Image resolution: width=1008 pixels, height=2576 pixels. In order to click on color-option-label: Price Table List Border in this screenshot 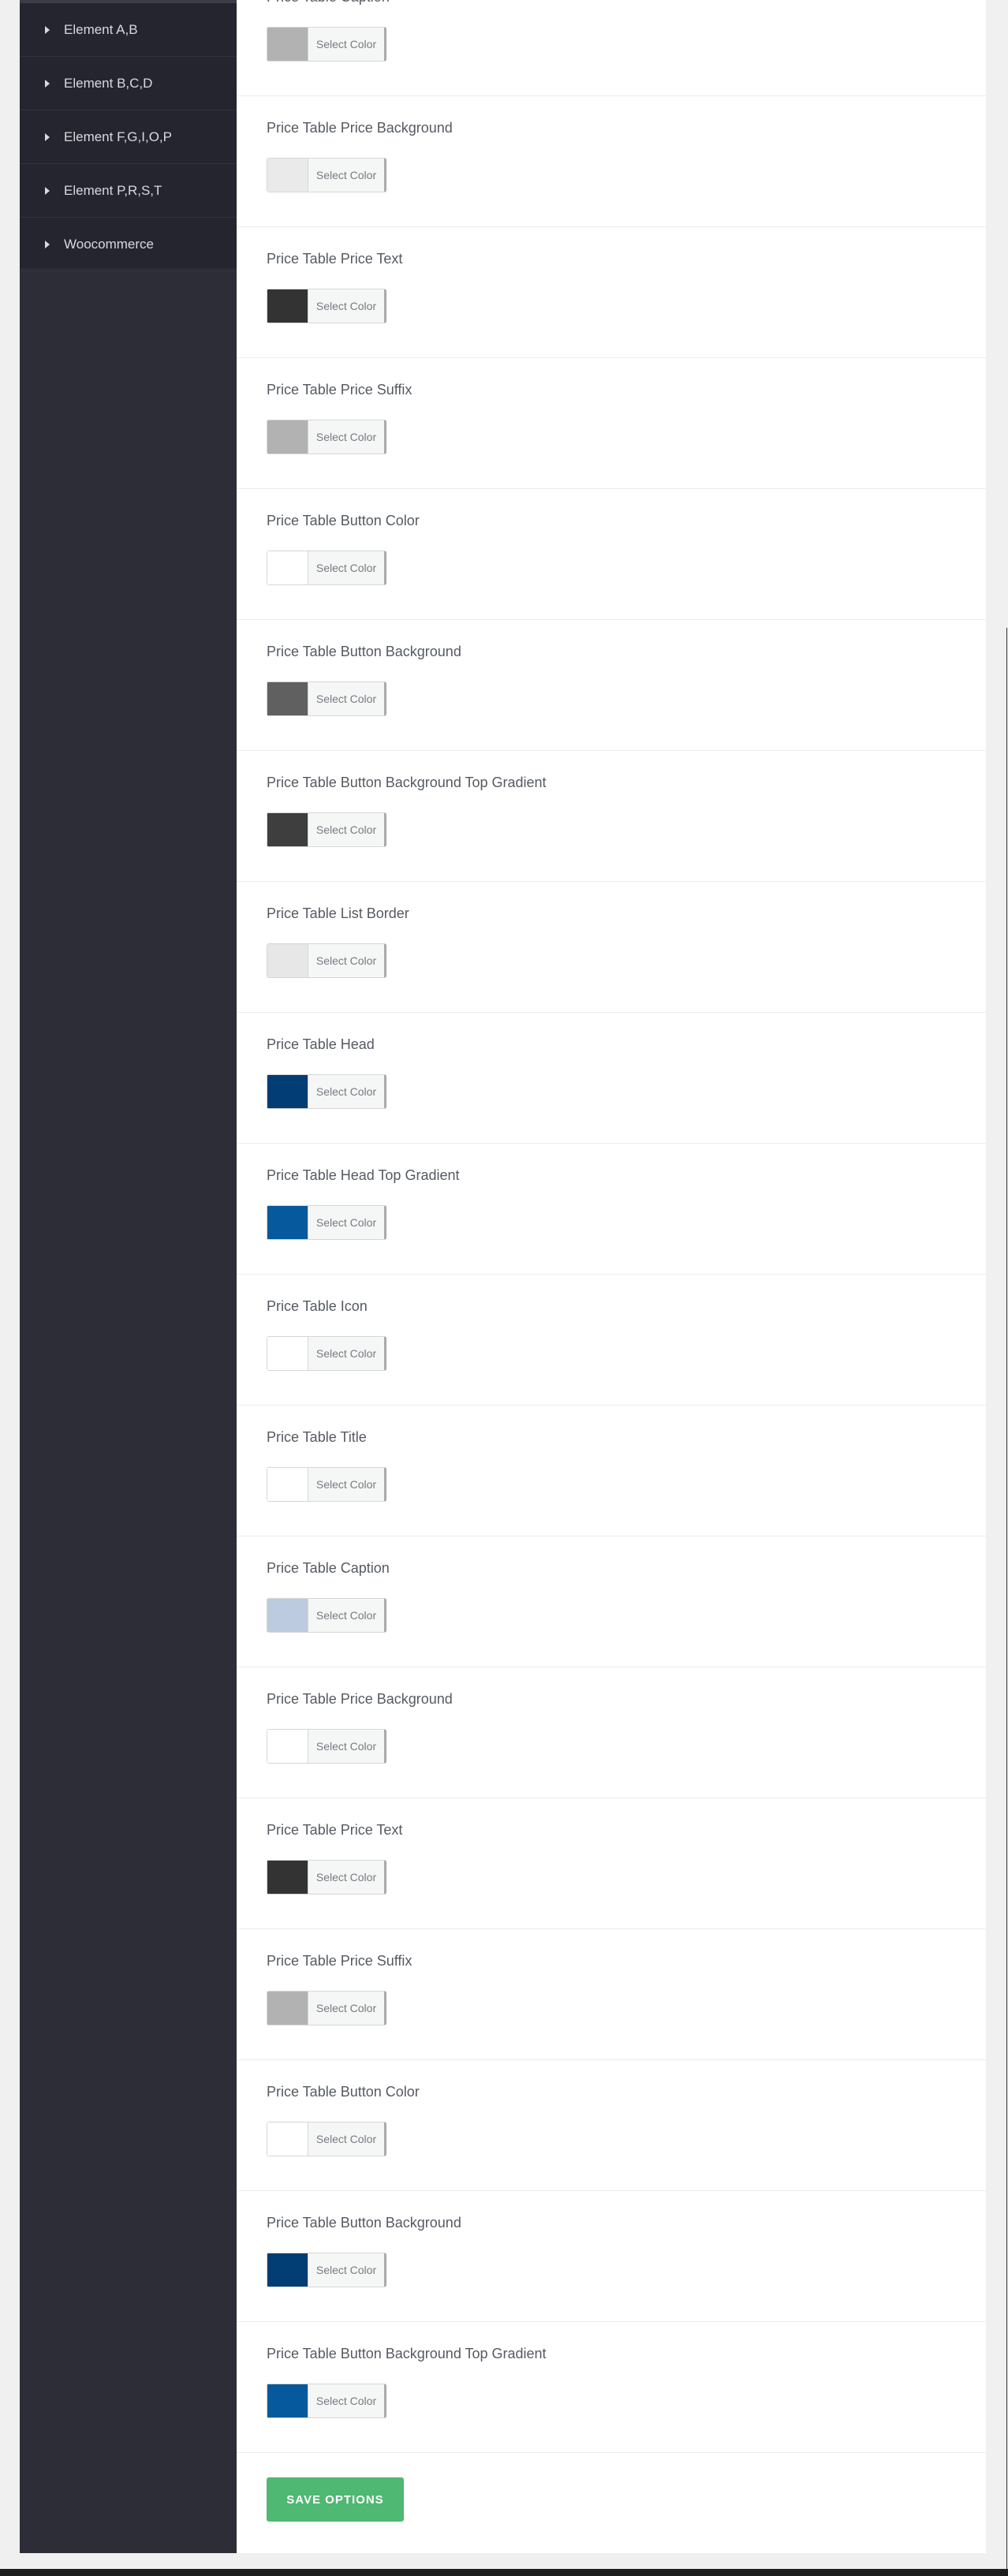, I will do `click(338, 913)`.